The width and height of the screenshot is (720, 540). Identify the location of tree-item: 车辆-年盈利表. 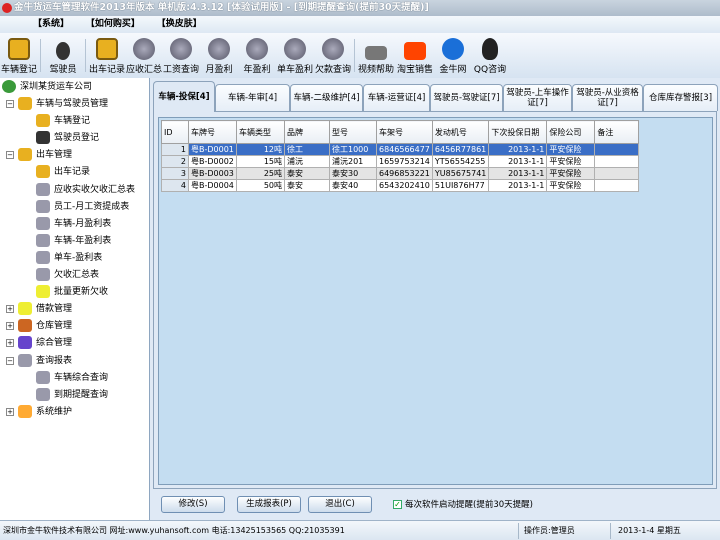
(73, 241).